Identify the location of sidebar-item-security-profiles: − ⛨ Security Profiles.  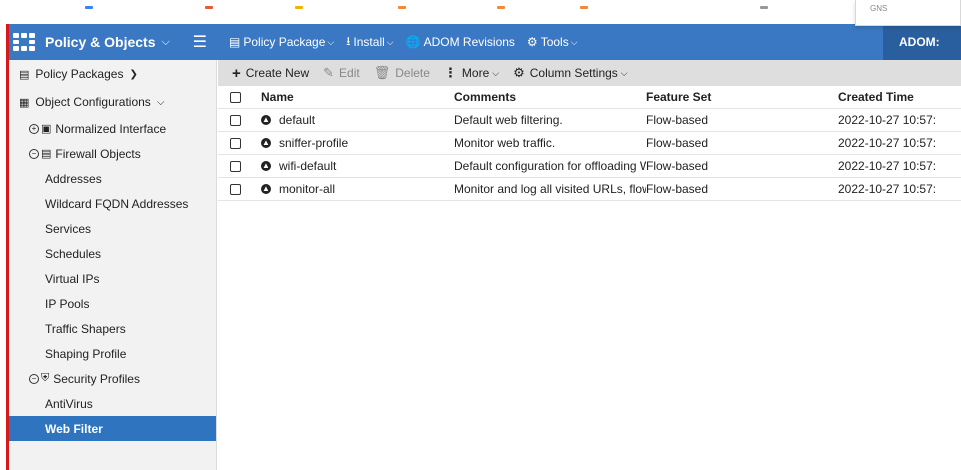
(112, 378).